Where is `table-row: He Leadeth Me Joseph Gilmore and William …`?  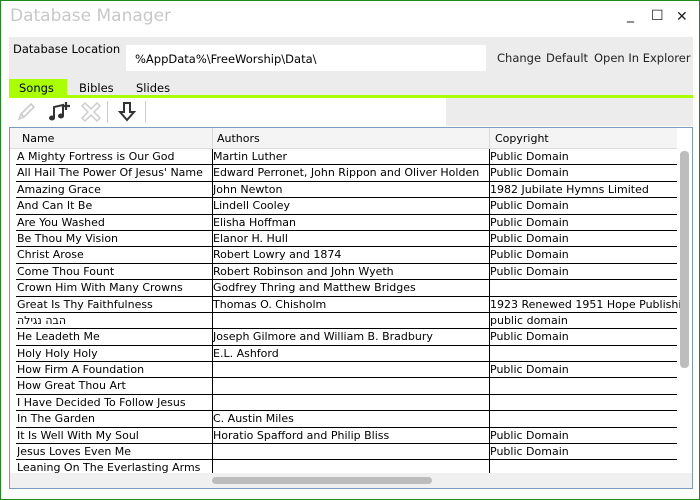 table-row: He Leadeth Me Joseph Gilmore and William … is located at coordinates (346, 337).